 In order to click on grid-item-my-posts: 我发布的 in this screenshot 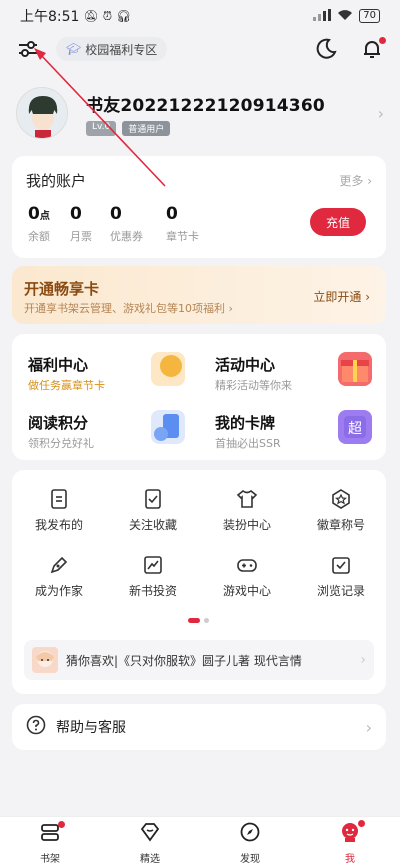, I will do `click(59, 510)`.